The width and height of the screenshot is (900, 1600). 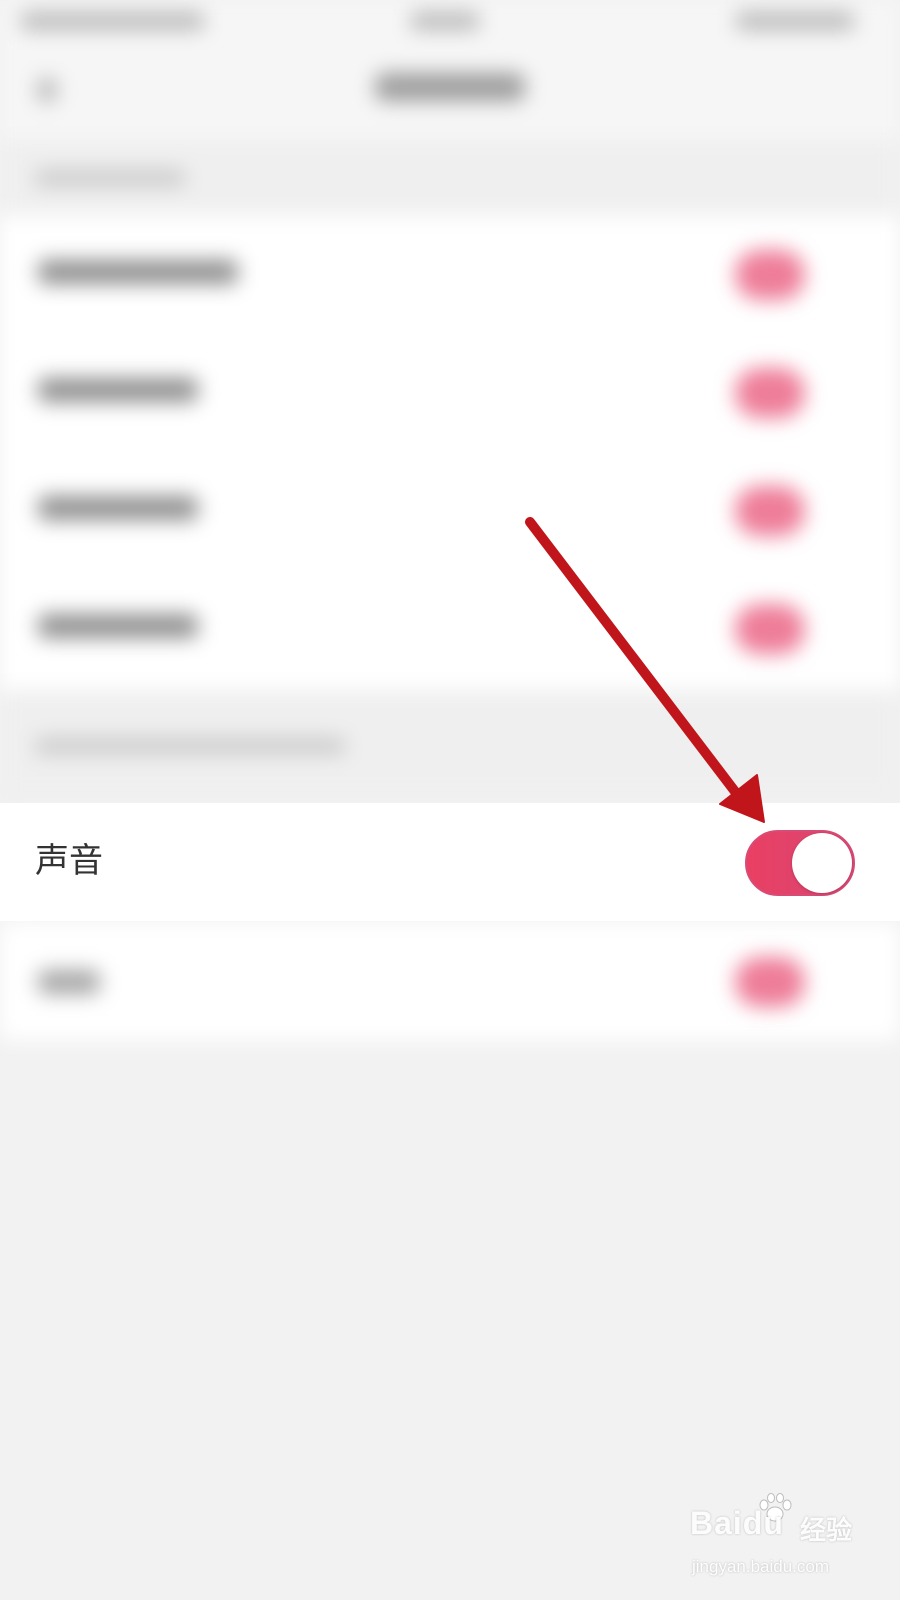 What do you see at coordinates (450, 987) in the screenshot?
I see `obscured-settings-row` at bounding box center [450, 987].